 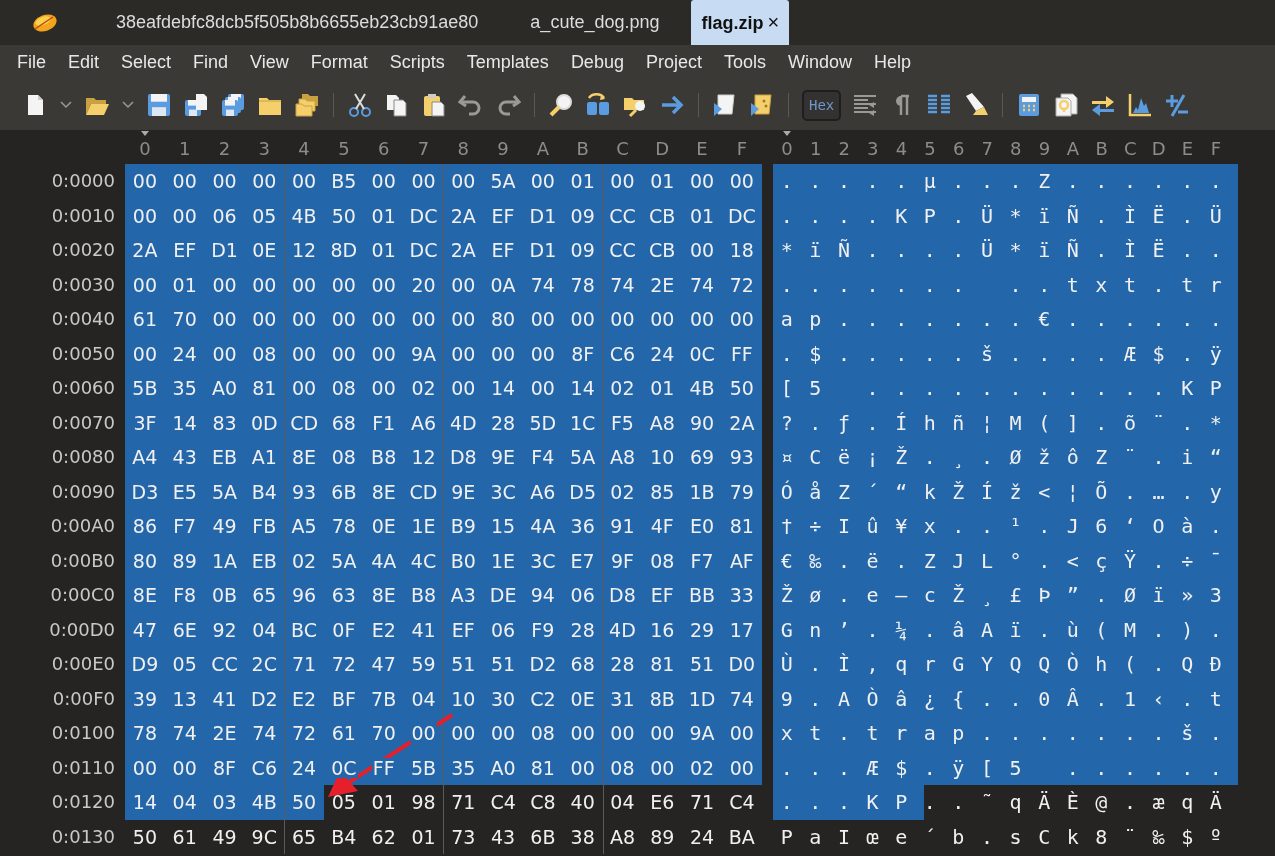 What do you see at coordinates (185, 595) in the screenshot?
I see `hex-byte: F8` at bounding box center [185, 595].